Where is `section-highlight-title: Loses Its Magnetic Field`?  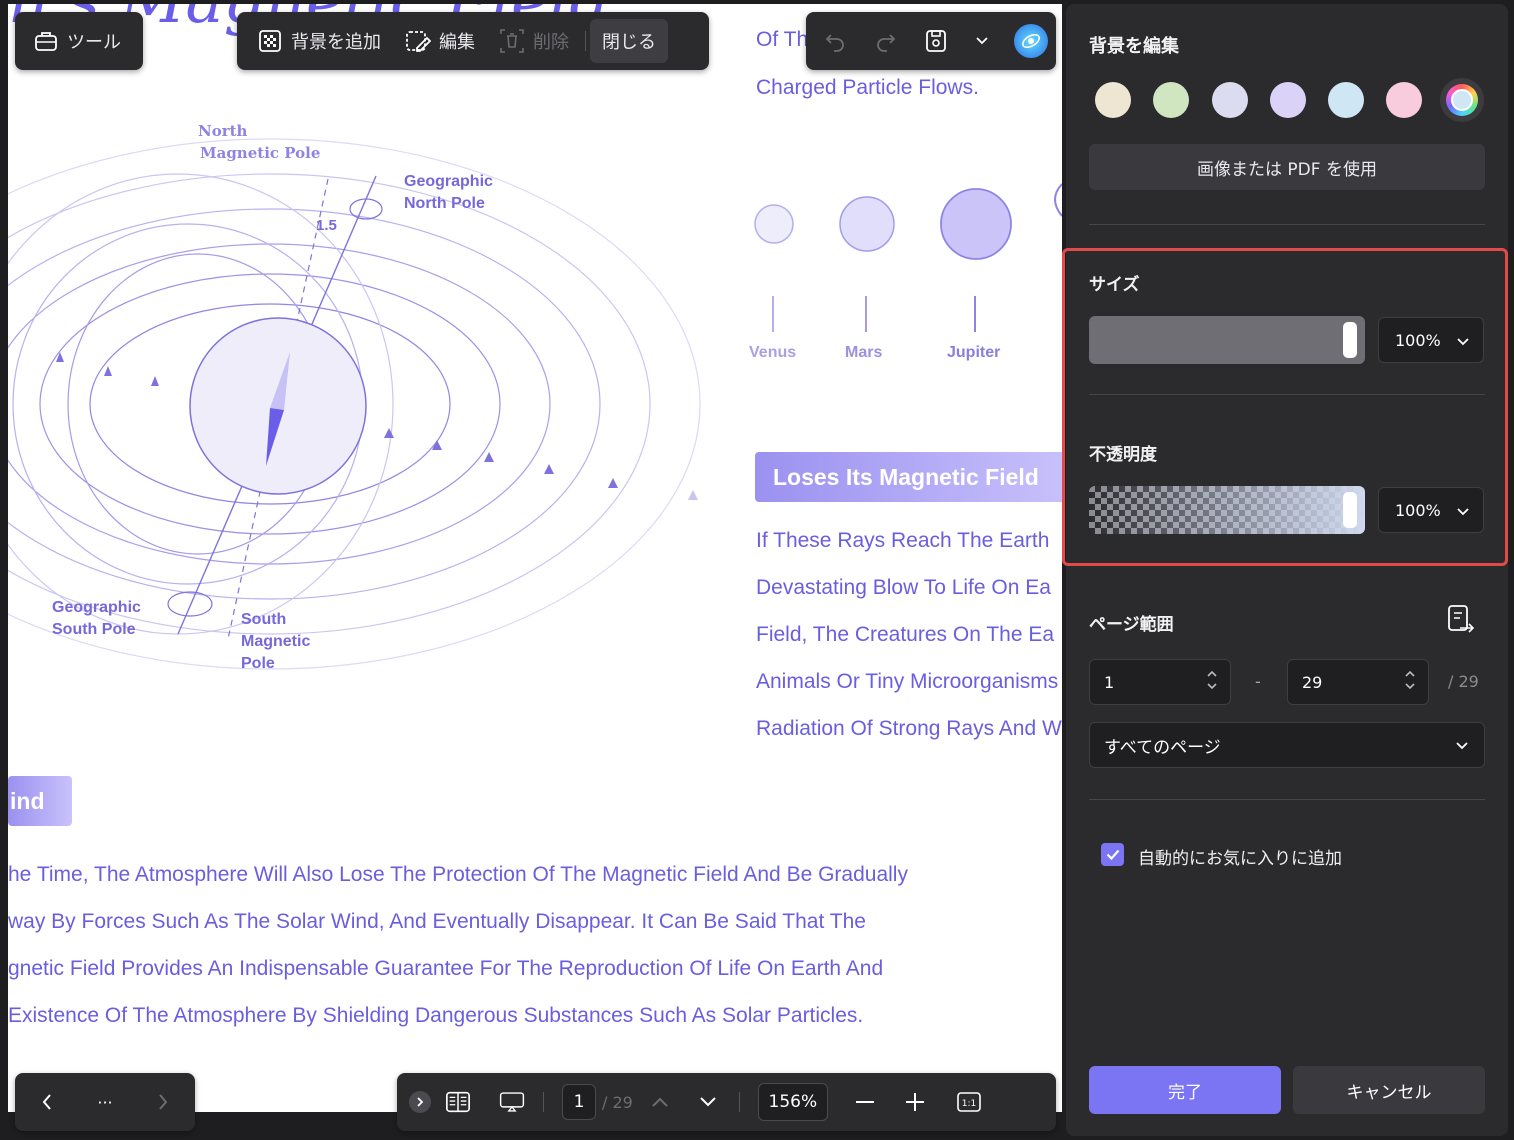
section-highlight-title: Loses Its Magnetic Field is located at coordinates (908, 477).